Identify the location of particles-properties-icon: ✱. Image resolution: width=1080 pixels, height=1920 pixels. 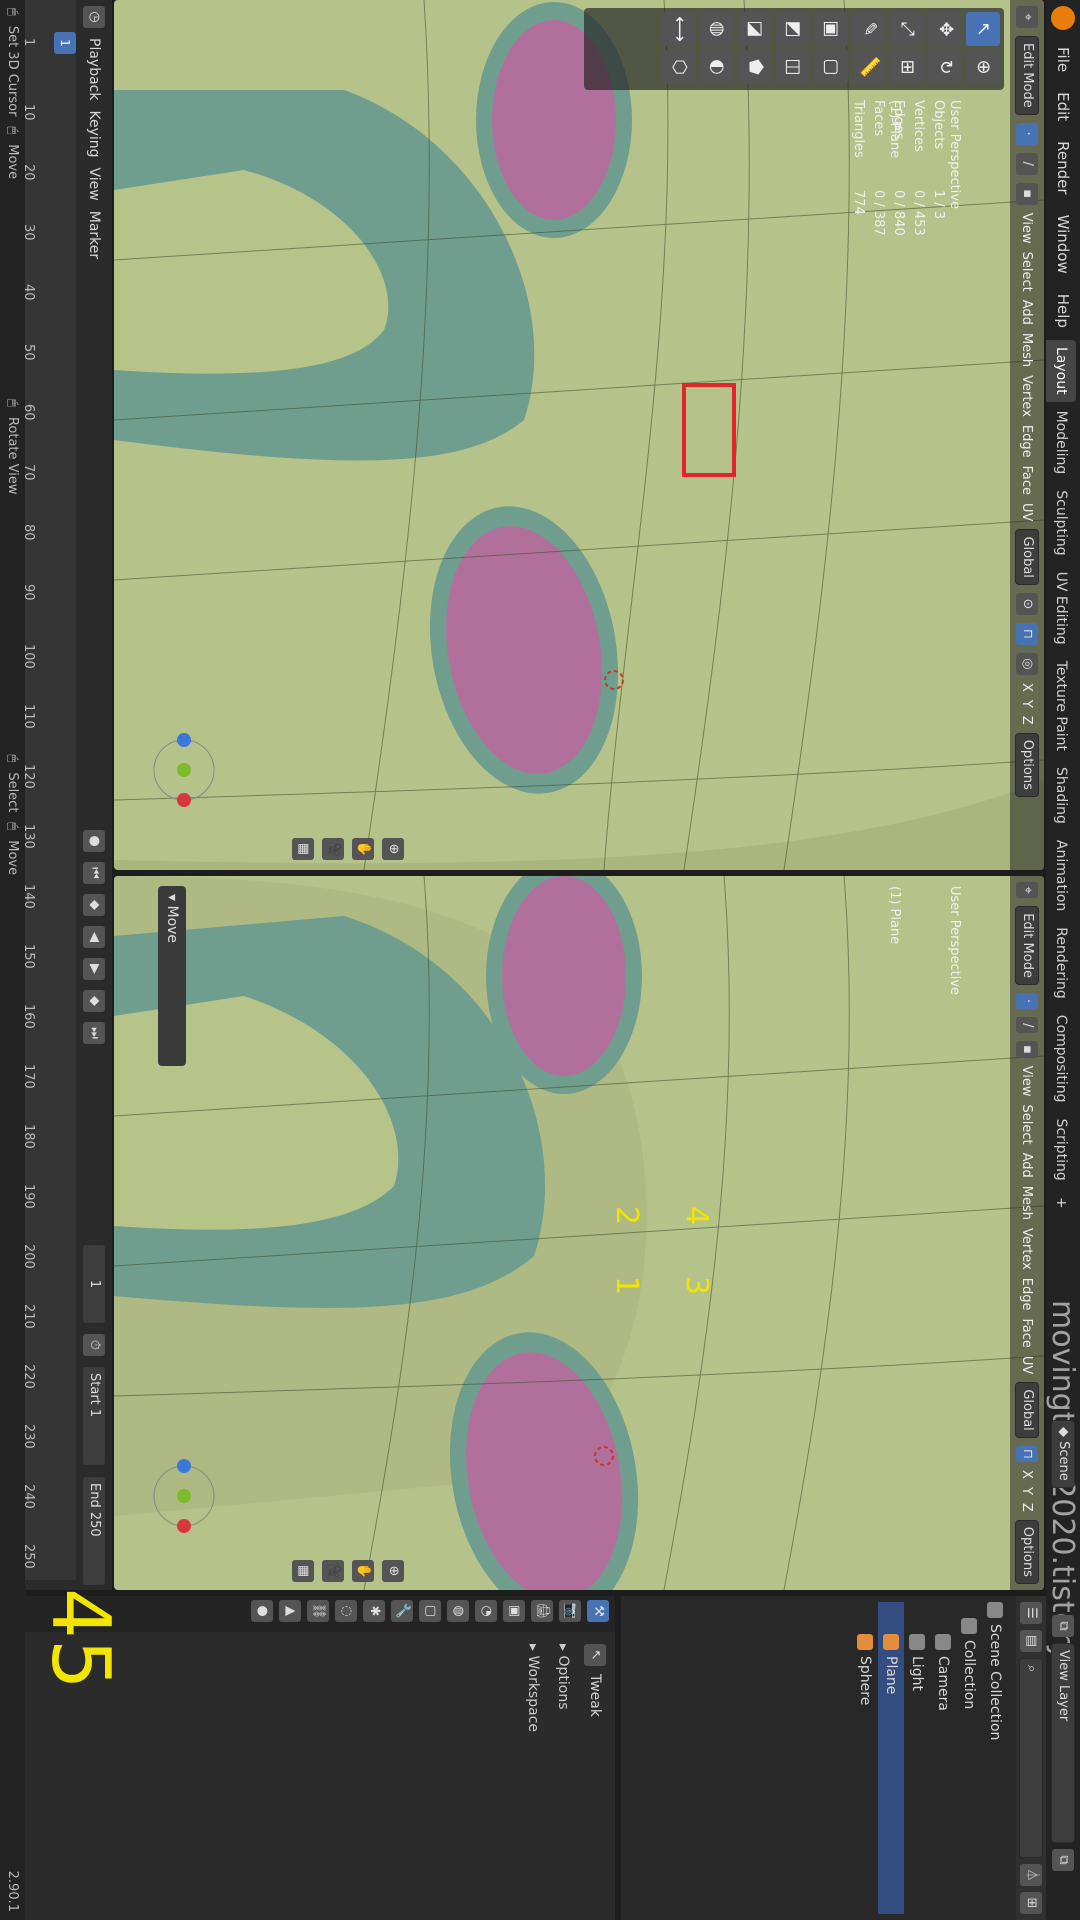
(374, 1611).